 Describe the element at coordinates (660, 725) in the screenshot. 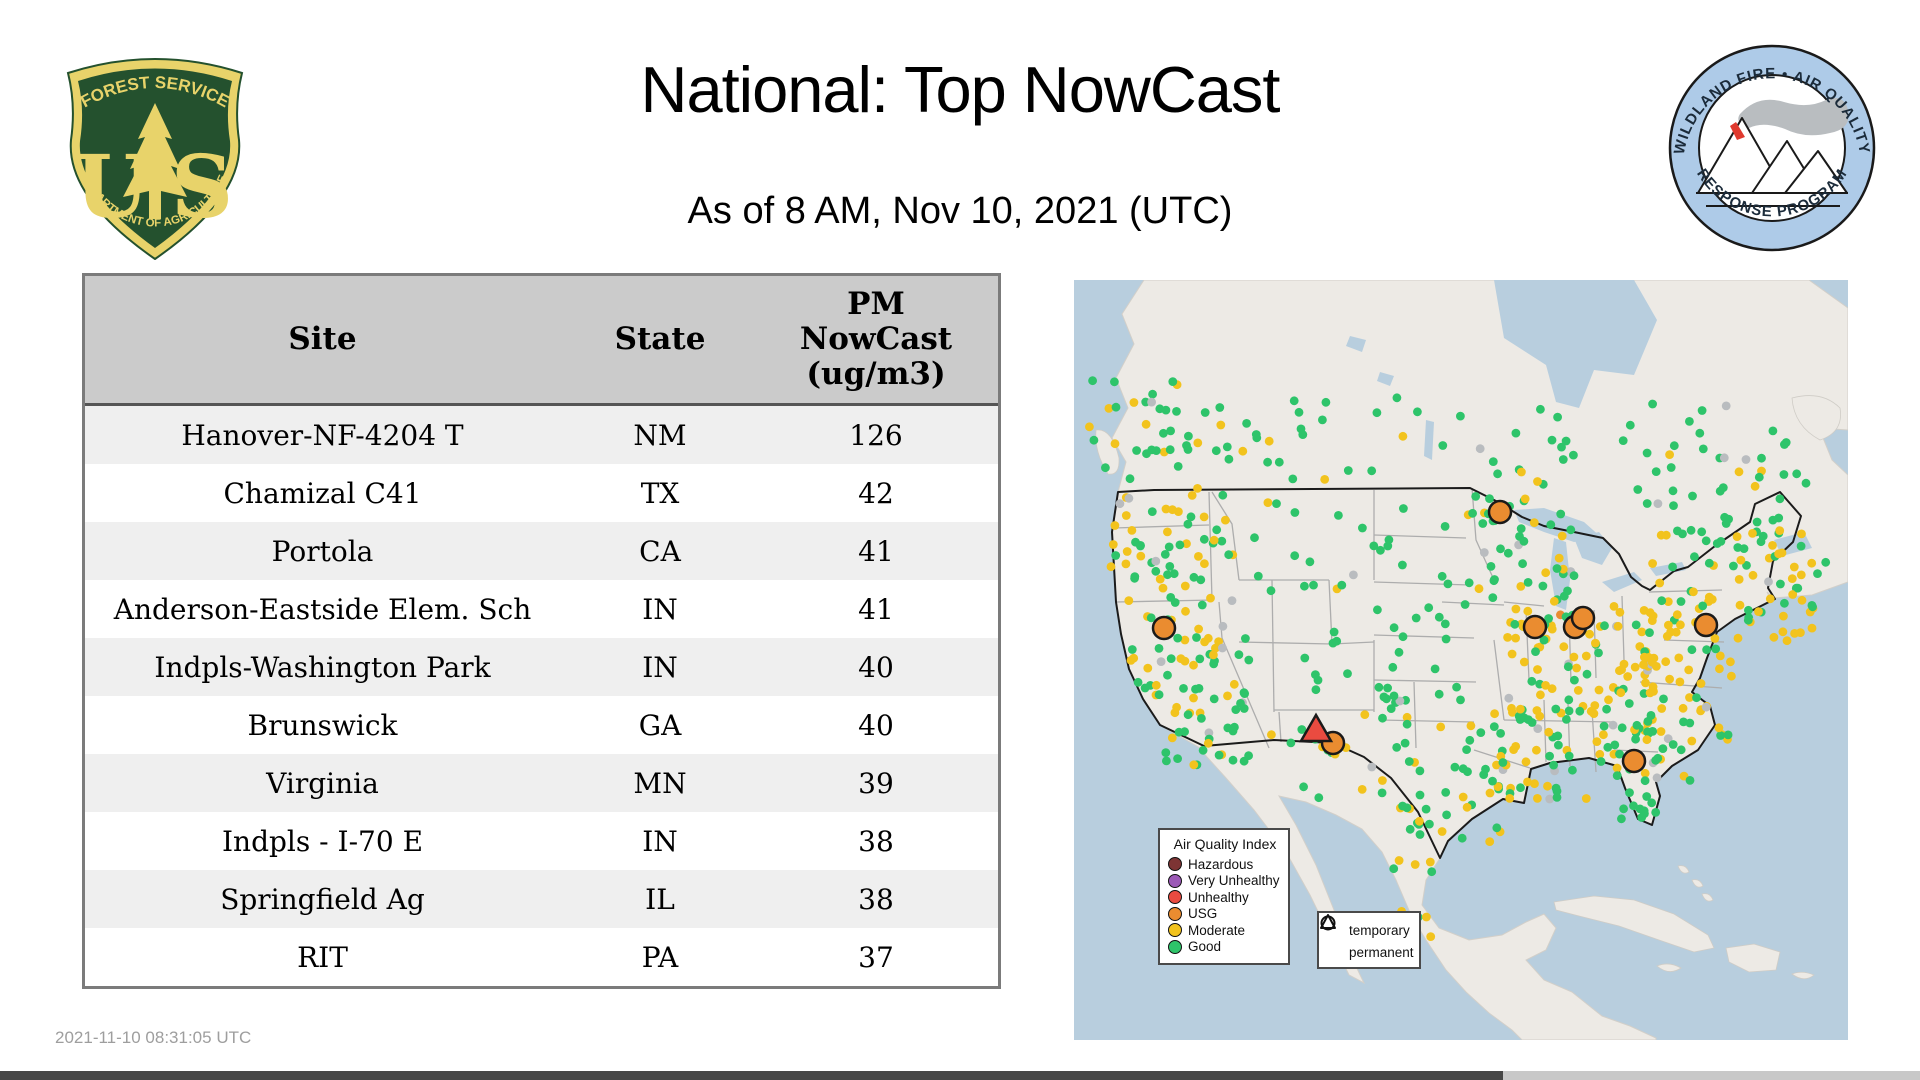

I see `cell-state: GA` at that location.